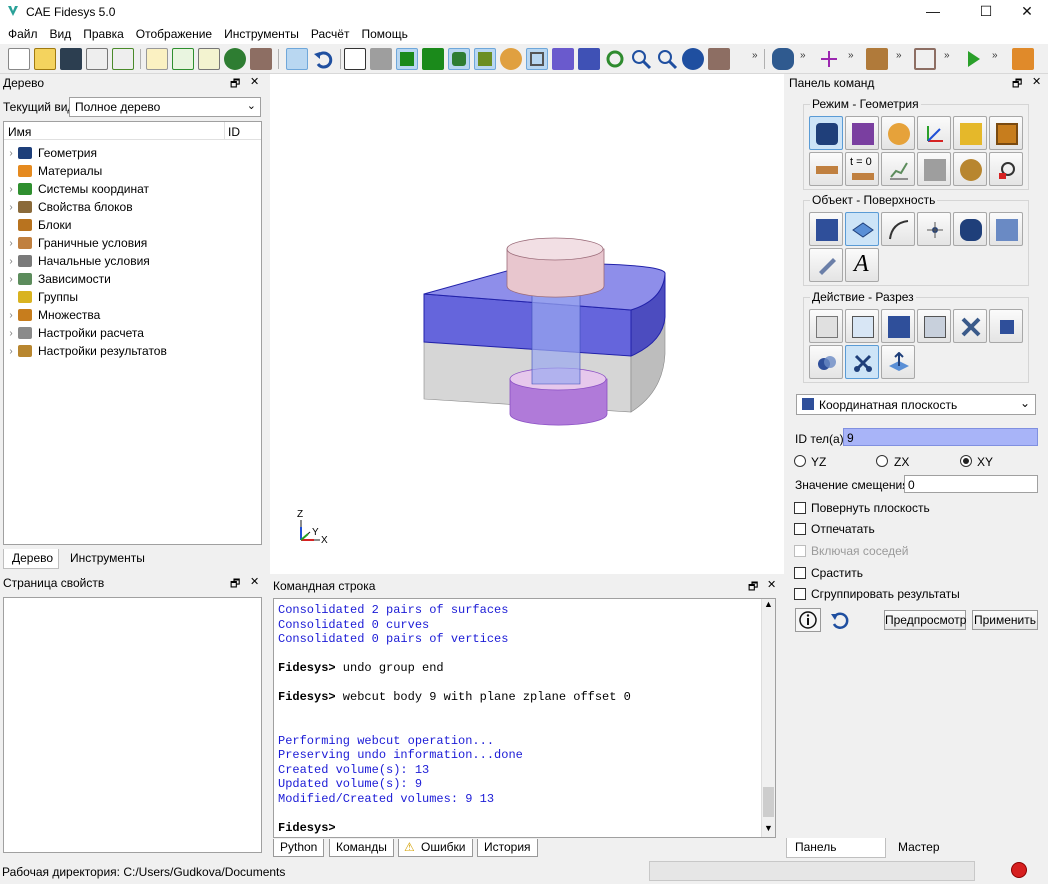 Image resolution: width=1048 pixels, height=884 pixels. What do you see at coordinates (826, 362) in the screenshot?
I see `boolean-action-button` at bounding box center [826, 362].